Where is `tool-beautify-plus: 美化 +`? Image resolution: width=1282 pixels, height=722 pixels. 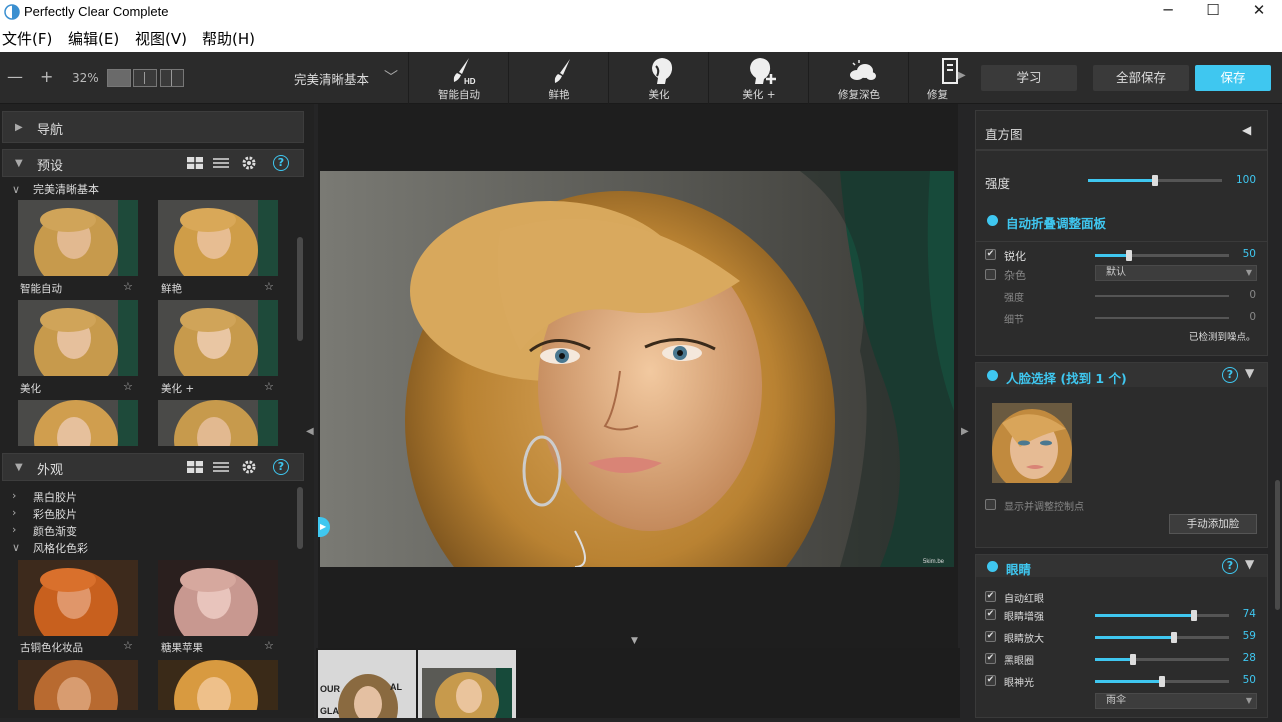
tool-beautify-plus: 美化 + is located at coordinates (758, 78).